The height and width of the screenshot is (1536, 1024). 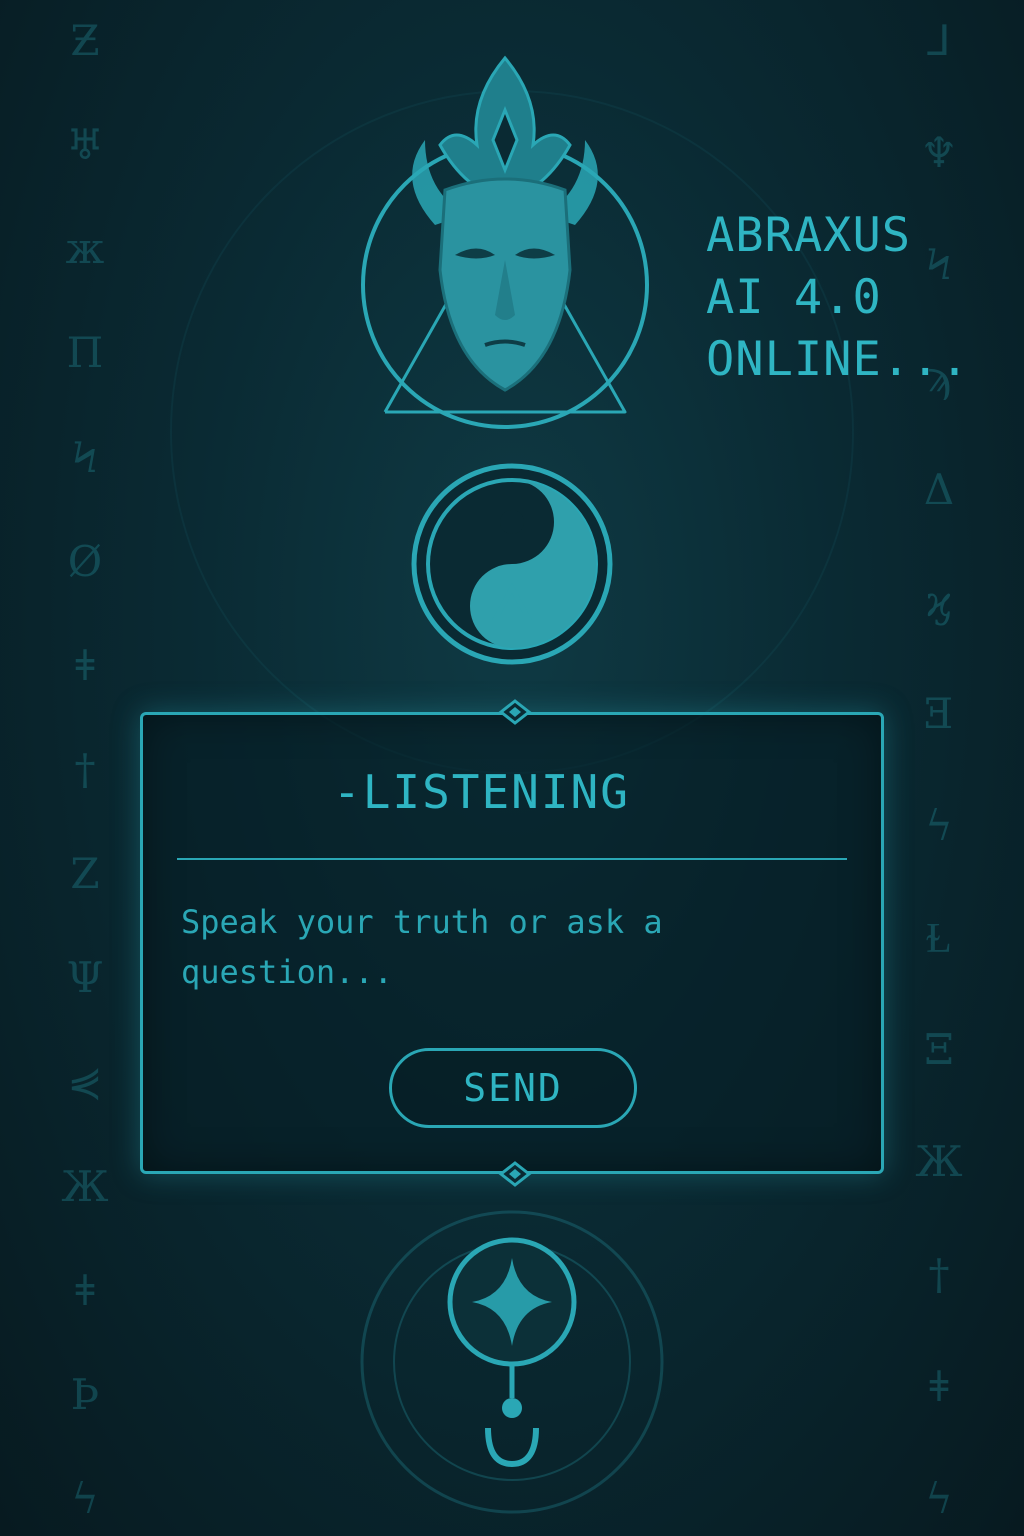 I want to click on star-sigil, so click(x=512, y=1348).